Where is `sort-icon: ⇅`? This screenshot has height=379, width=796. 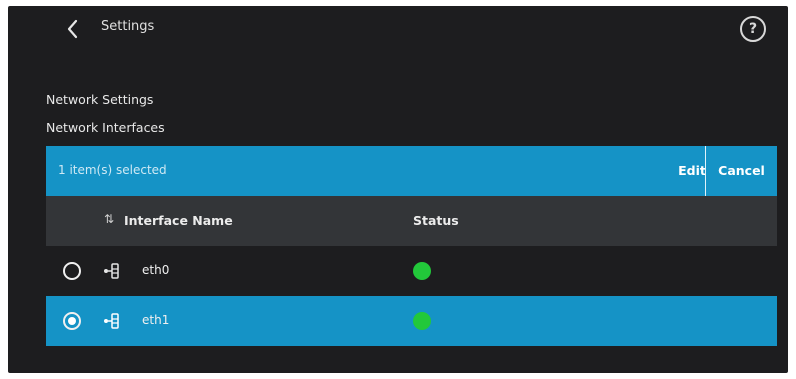
sort-icon: ⇅ is located at coordinates (109, 219).